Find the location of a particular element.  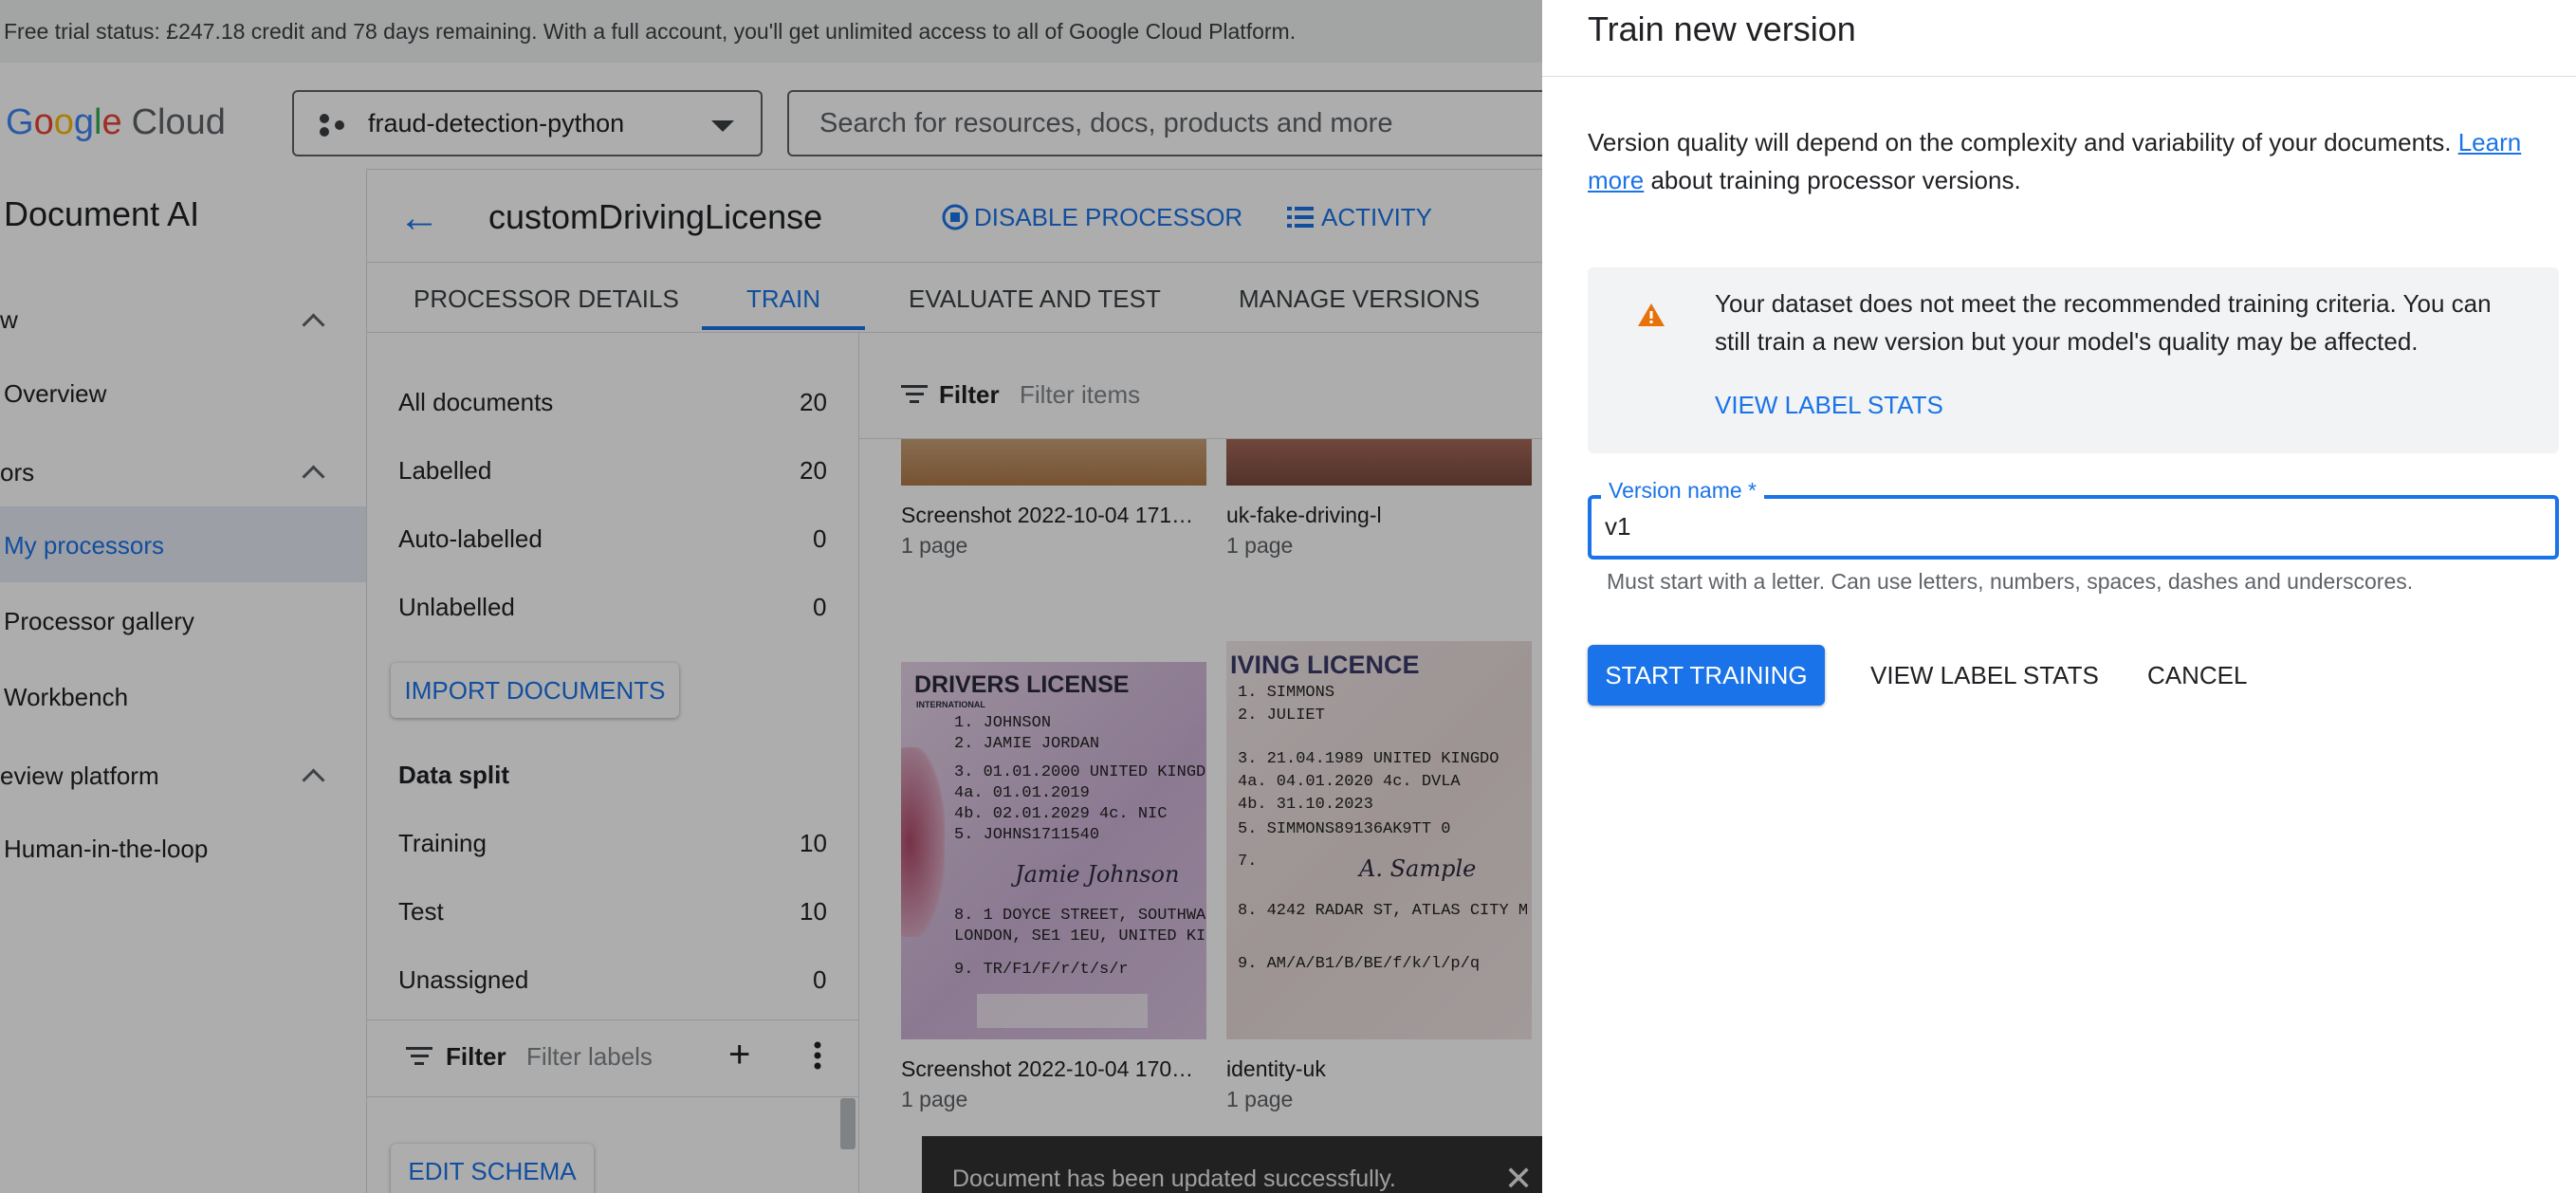

divider is located at coordinates (2059, 76).